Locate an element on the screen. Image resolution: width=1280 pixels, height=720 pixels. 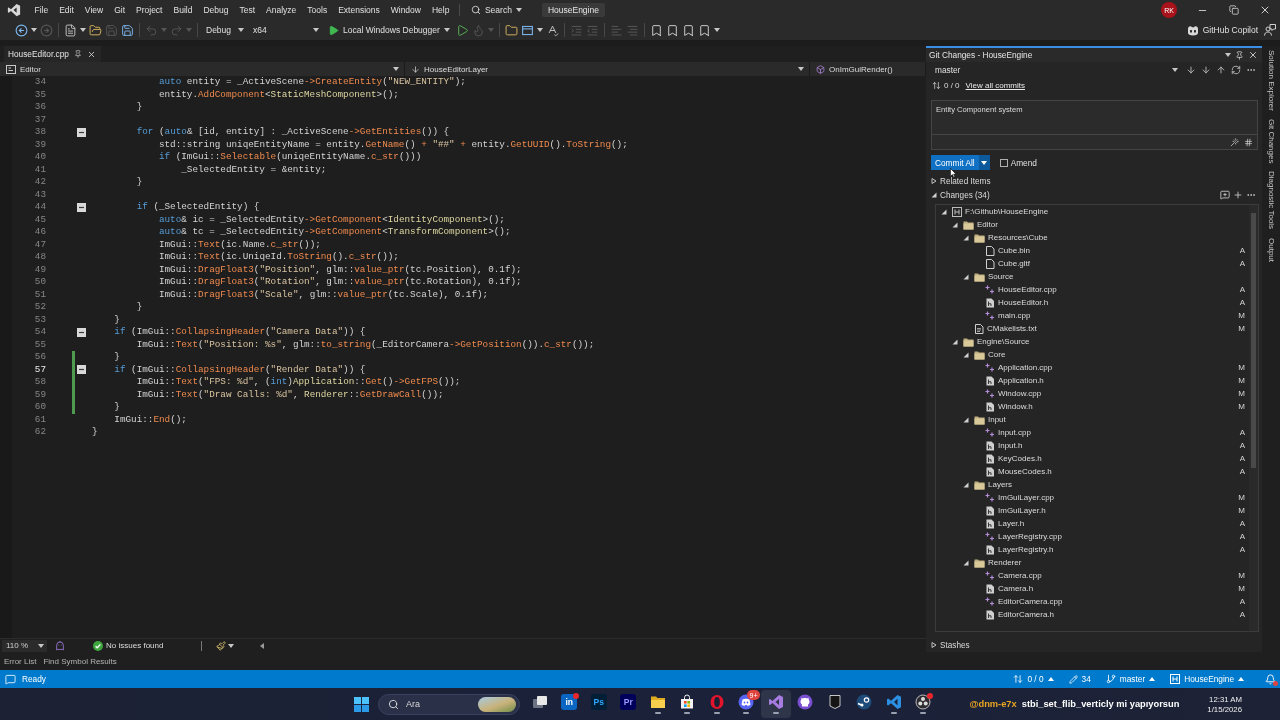
side-tab: Output is located at coordinates (1271, 249).